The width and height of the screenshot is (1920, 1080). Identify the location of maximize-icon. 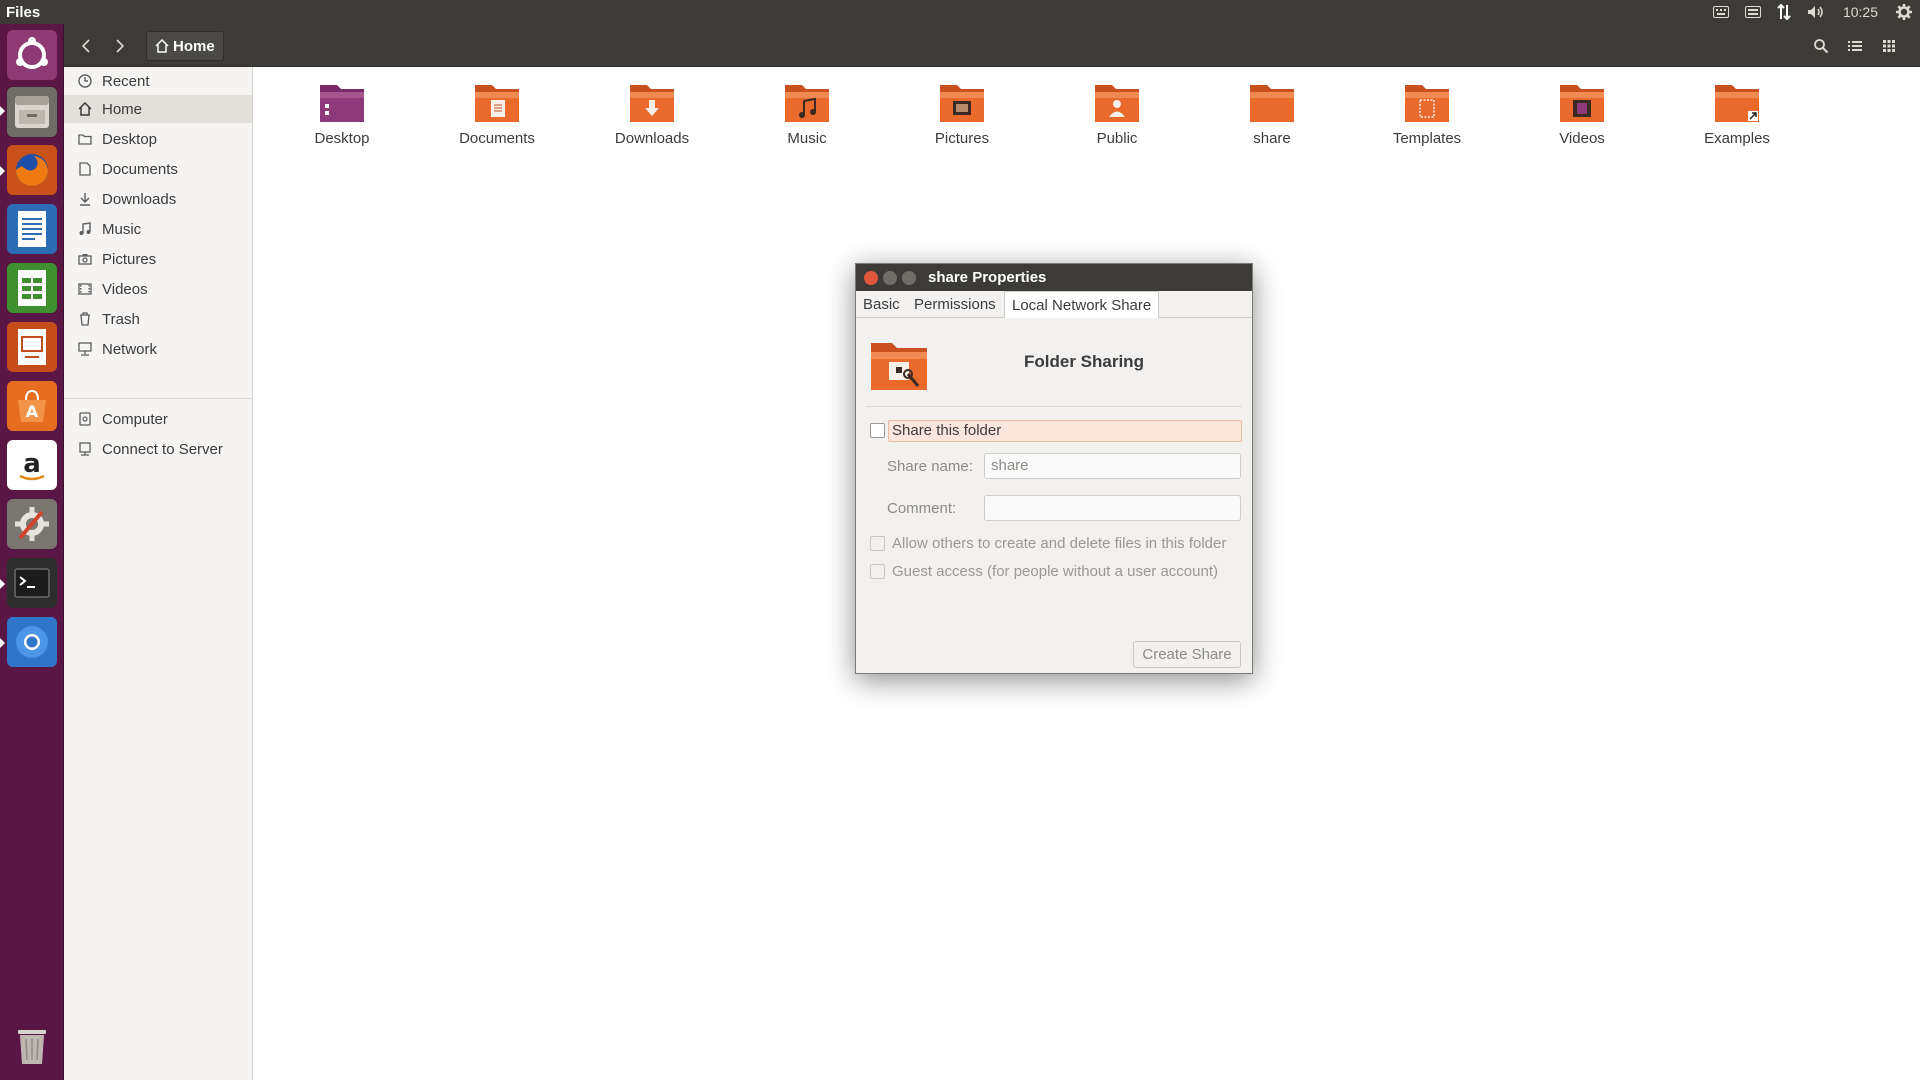
(909, 278).